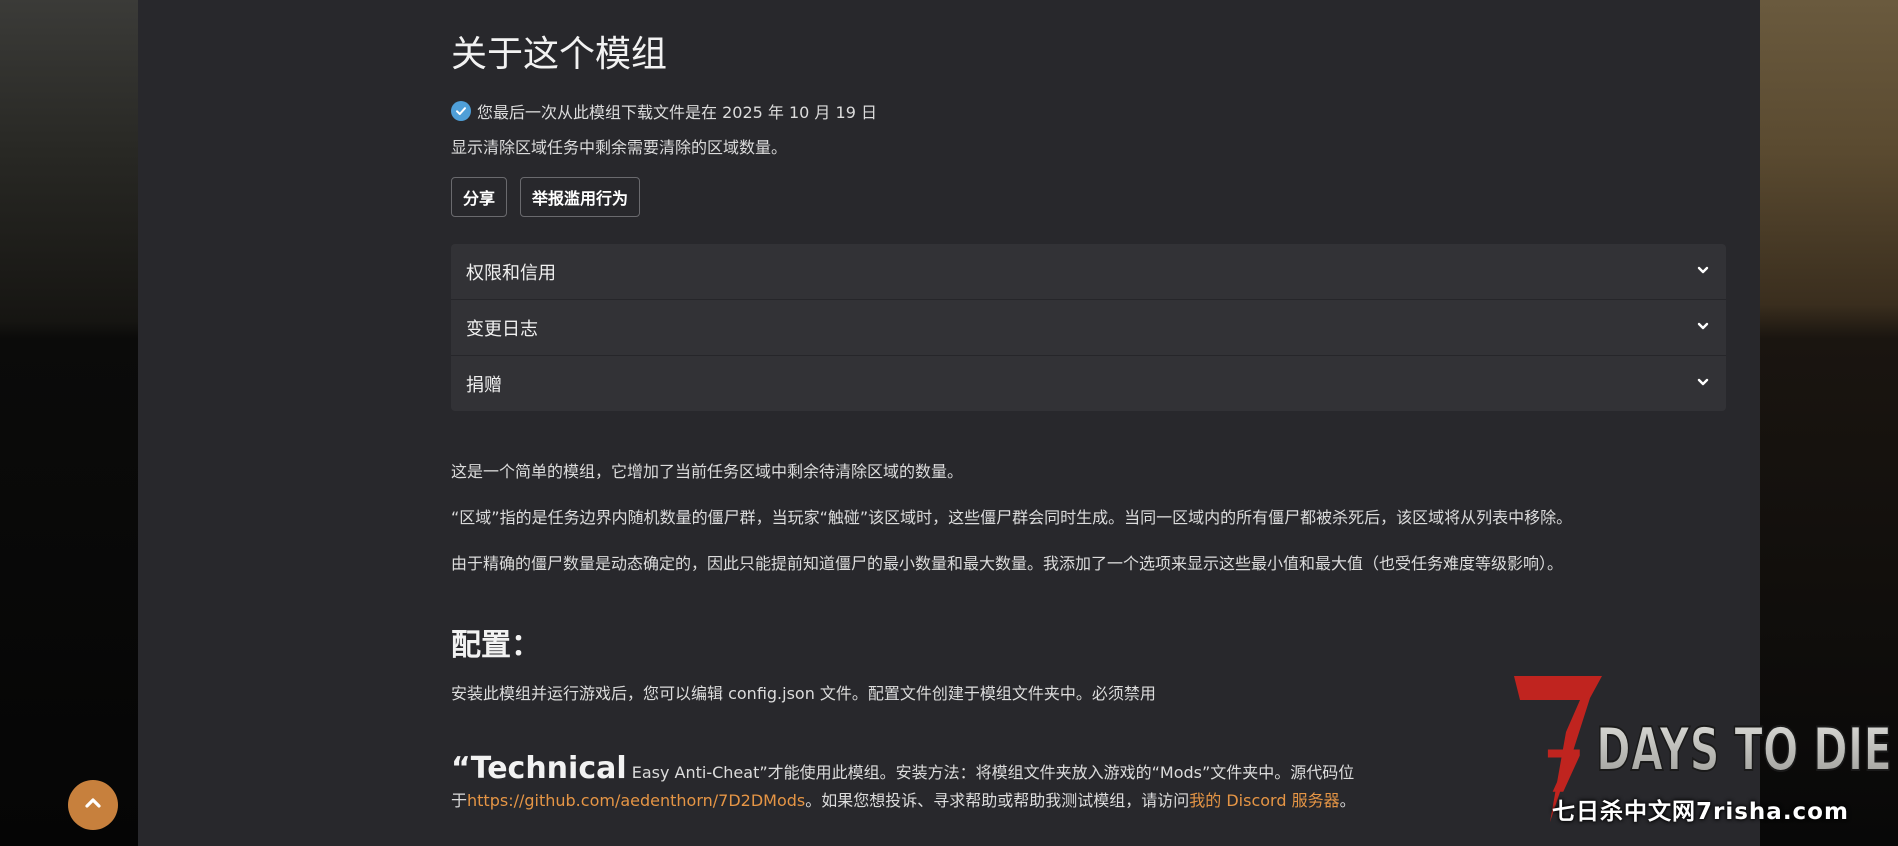 The width and height of the screenshot is (1898, 846). What do you see at coordinates (1088, 383) in the screenshot?
I see `accordion-donations: 捐赠` at bounding box center [1088, 383].